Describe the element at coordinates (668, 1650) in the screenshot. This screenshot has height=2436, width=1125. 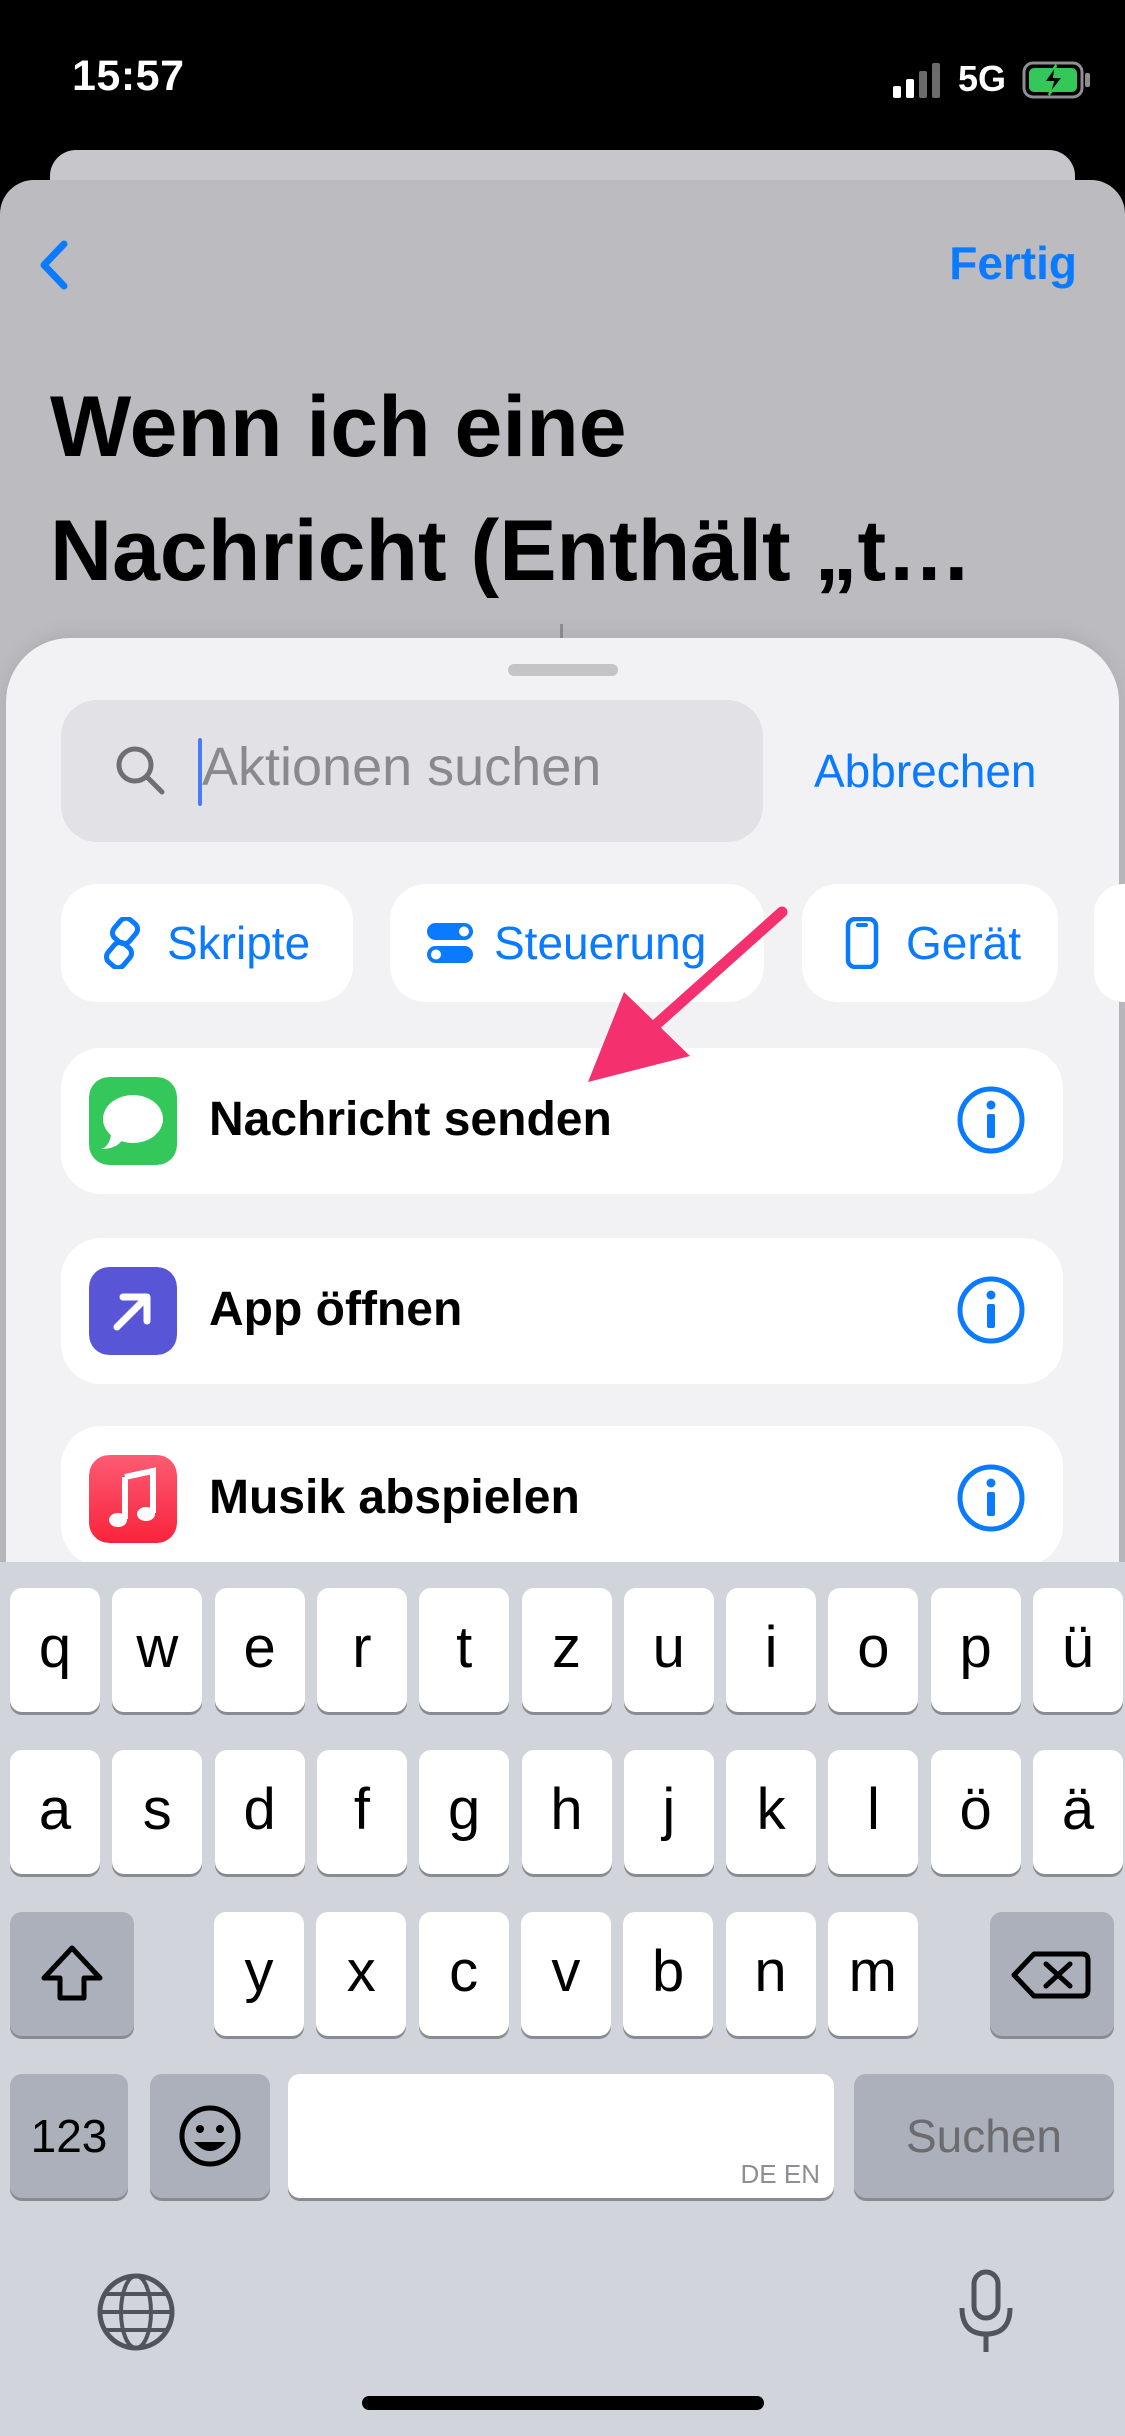
I see `key-u: u` at that location.